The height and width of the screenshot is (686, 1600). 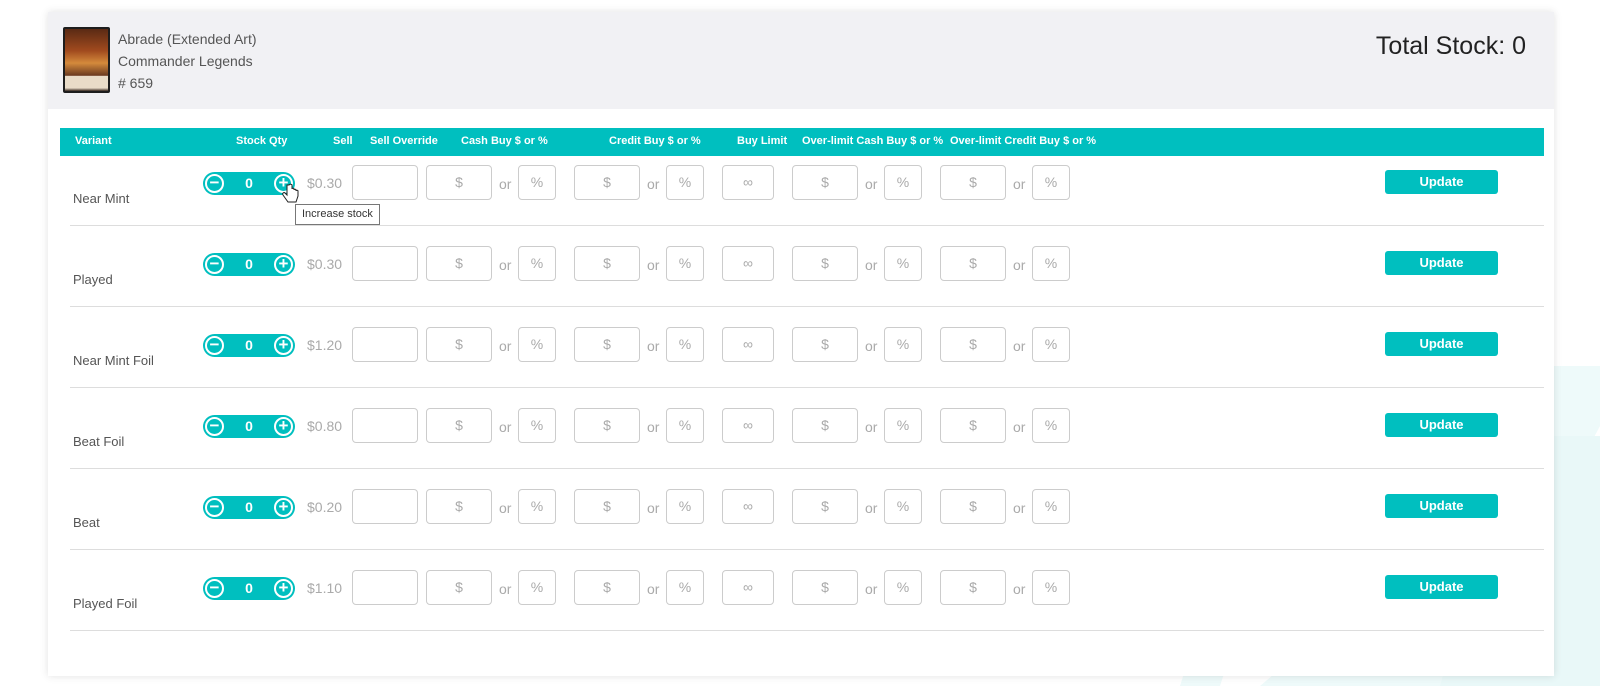 What do you see at coordinates (86, 522) in the screenshot?
I see `variant-name: Beat` at bounding box center [86, 522].